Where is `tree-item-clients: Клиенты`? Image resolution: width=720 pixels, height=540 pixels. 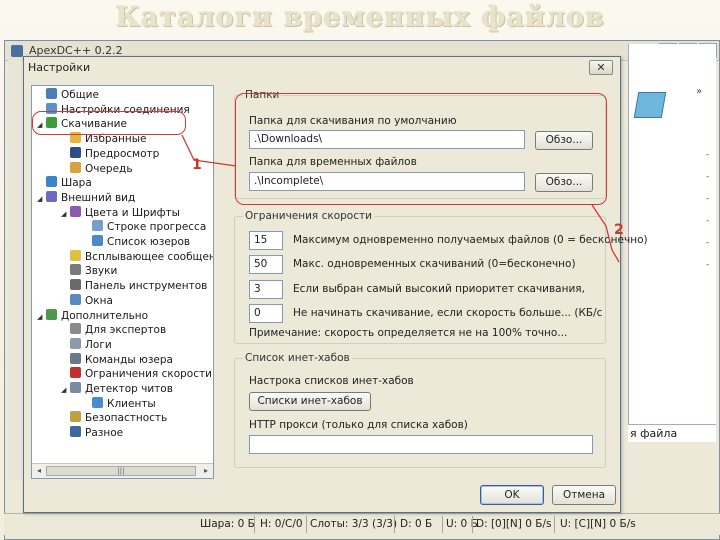
tree-item-clients: Клиенты is located at coordinates (124, 404).